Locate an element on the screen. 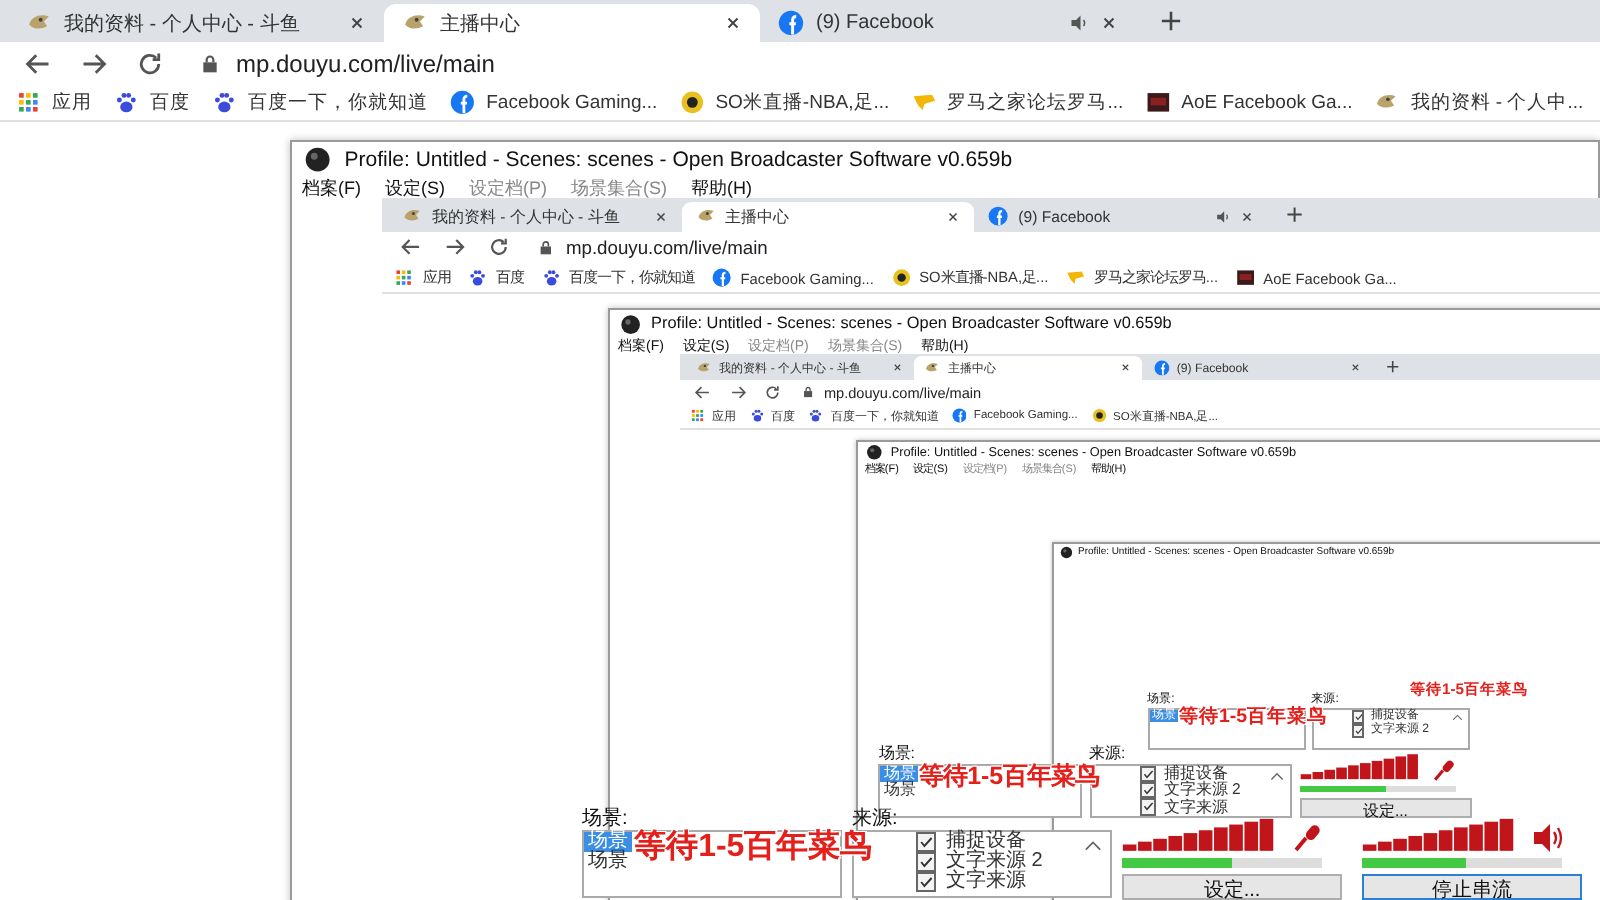 This screenshot has height=900, width=1600. browser-tab: 我的资料 - 个人中心 - 斗鱼 is located at coordinates (196, 23).